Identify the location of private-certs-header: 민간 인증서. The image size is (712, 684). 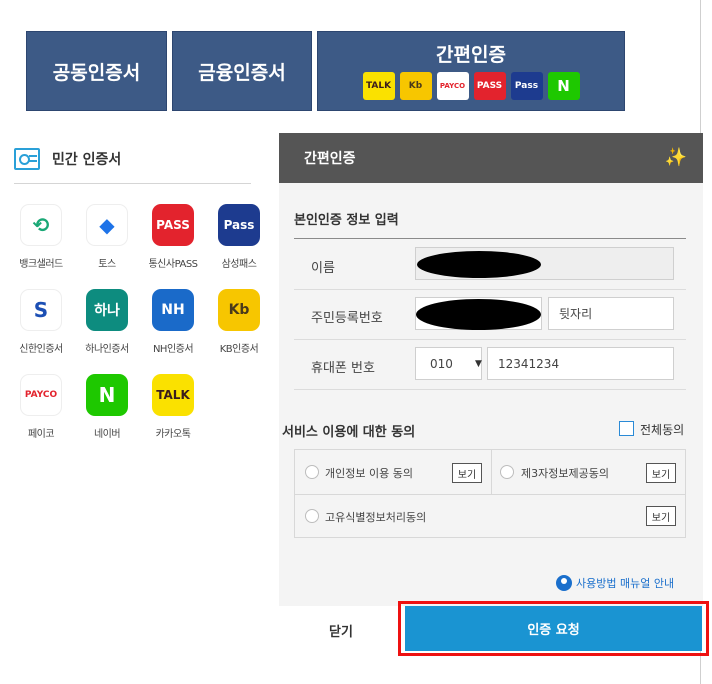
(67, 159).